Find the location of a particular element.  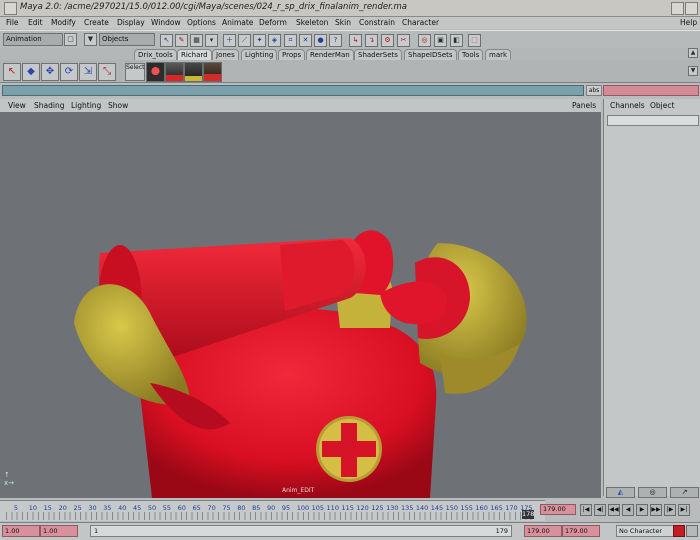

select-button: Select is located at coordinates (135, 72).